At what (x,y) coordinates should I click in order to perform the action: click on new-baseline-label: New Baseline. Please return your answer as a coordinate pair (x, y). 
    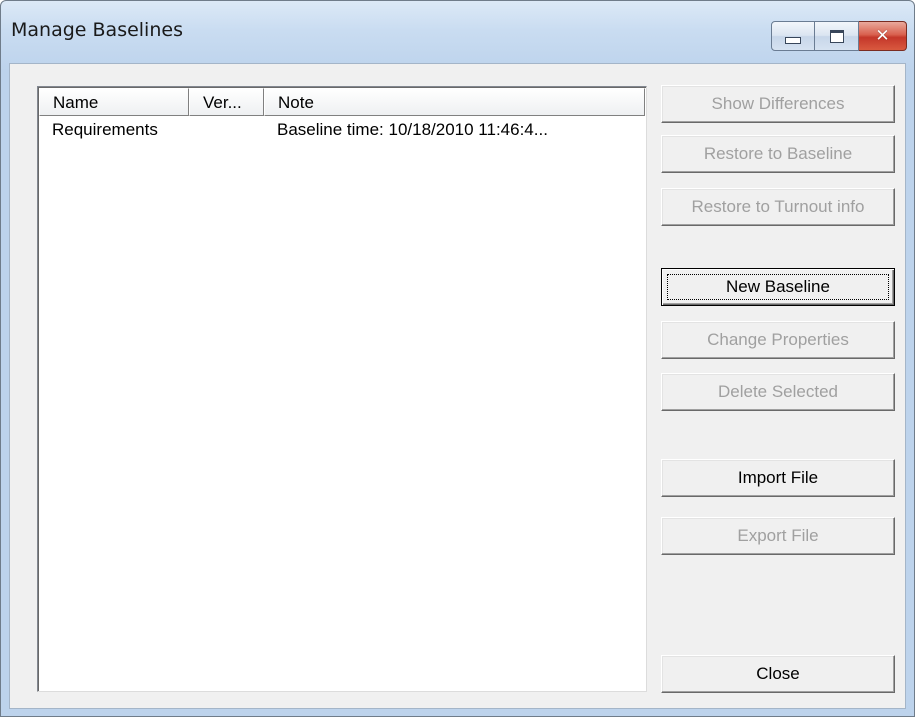
    Looking at the image, I should click on (778, 286).